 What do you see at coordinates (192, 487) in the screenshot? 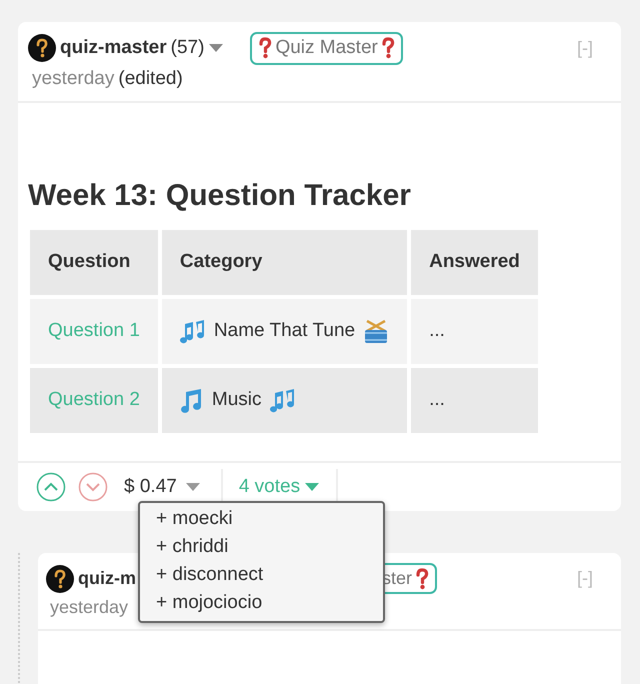
I see `payout-caret-icon` at bounding box center [192, 487].